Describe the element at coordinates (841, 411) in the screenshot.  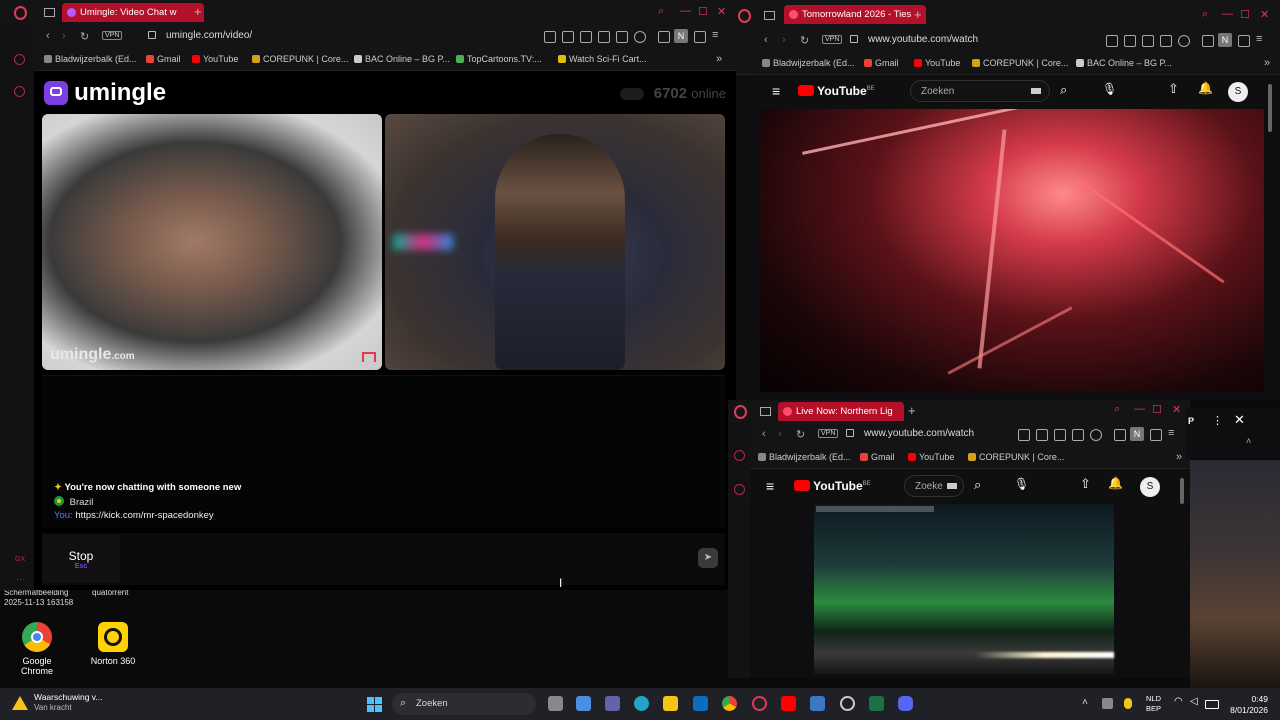
I see `tab-northern-lights: Live Now: Northern Lig` at that location.